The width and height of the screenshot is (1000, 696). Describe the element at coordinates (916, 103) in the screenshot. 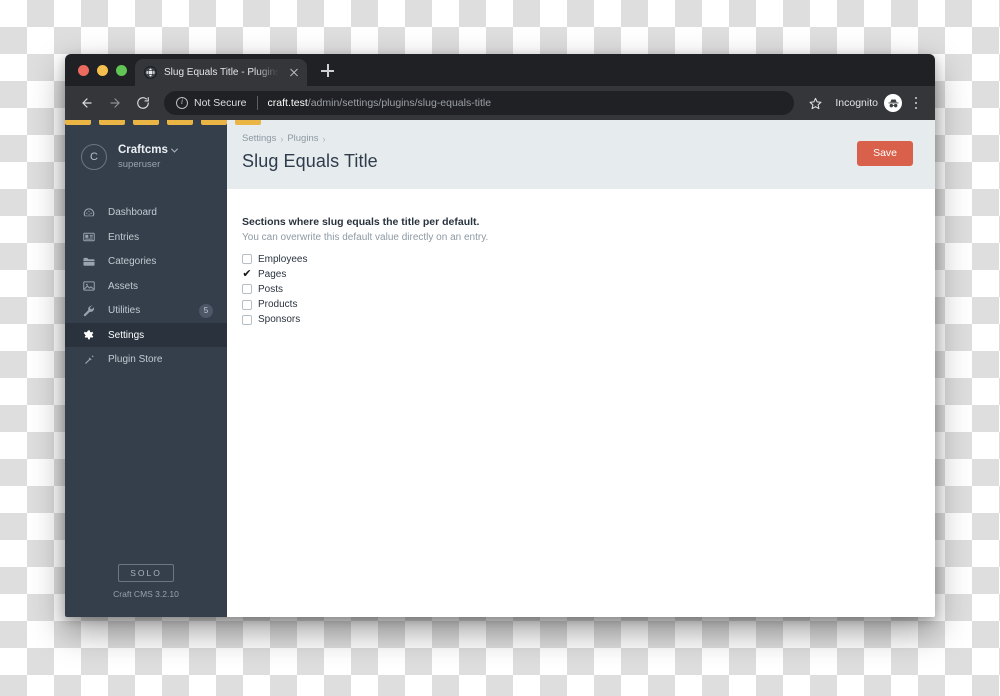

I see `three-dot-menu-icon` at that location.